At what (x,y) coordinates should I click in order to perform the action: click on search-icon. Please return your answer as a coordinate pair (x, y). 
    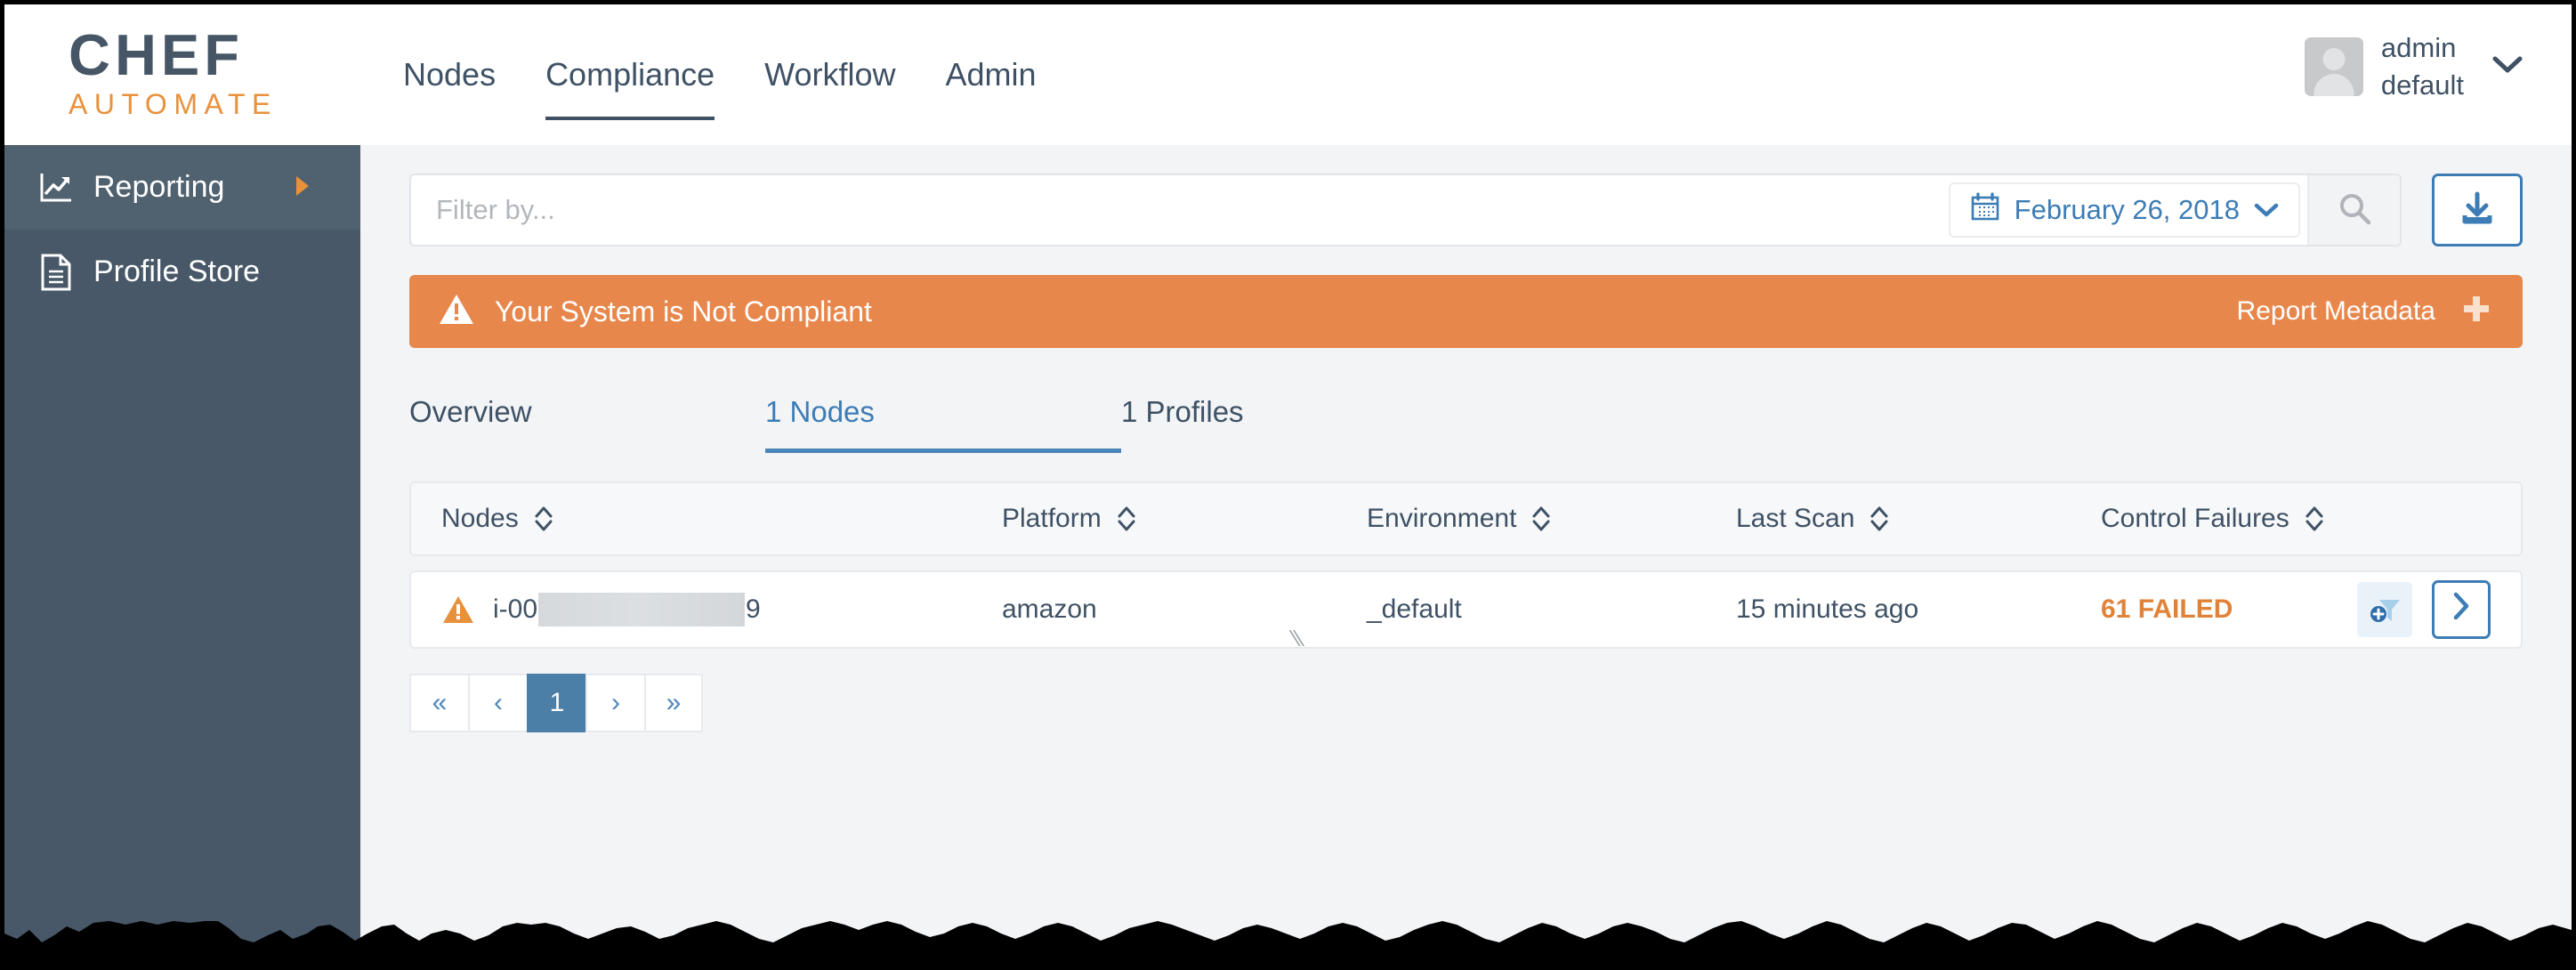
    Looking at the image, I should click on (2354, 210).